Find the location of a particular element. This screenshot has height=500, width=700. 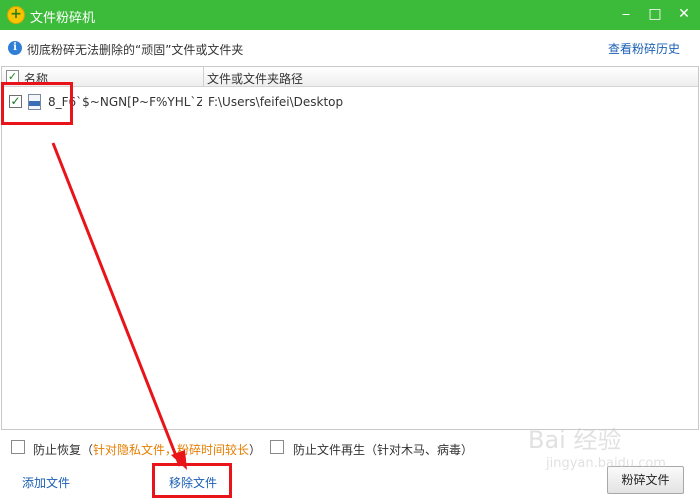

file-path: F:\Users\feifei\Desktop is located at coordinates (276, 102).